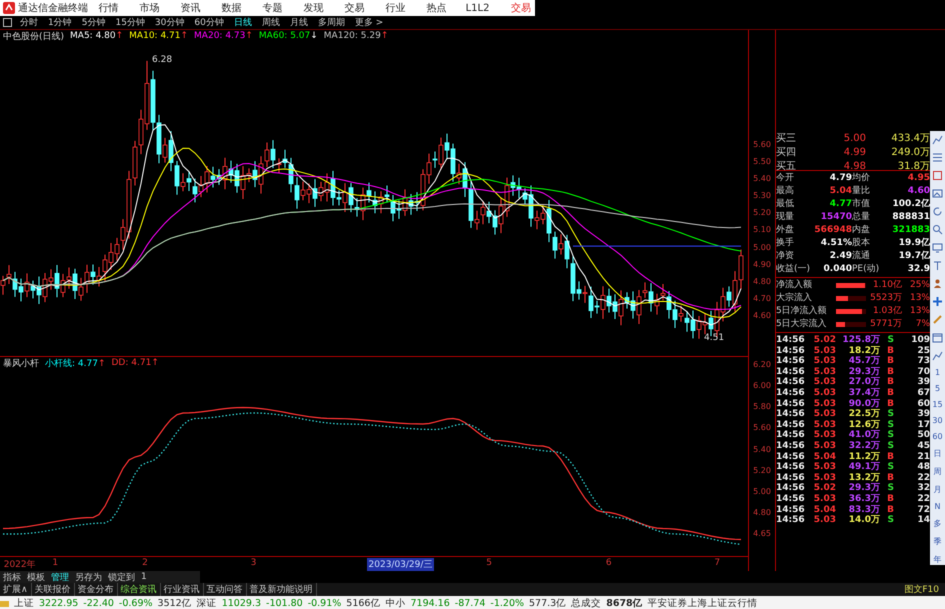  What do you see at coordinates (93, 22) in the screenshot?
I see `period-tab: 5分钟` at bounding box center [93, 22].